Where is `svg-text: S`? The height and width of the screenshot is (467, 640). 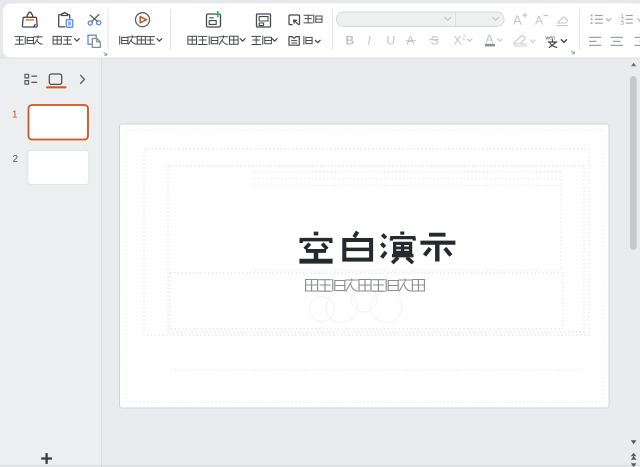 svg-text: S is located at coordinates (435, 40).